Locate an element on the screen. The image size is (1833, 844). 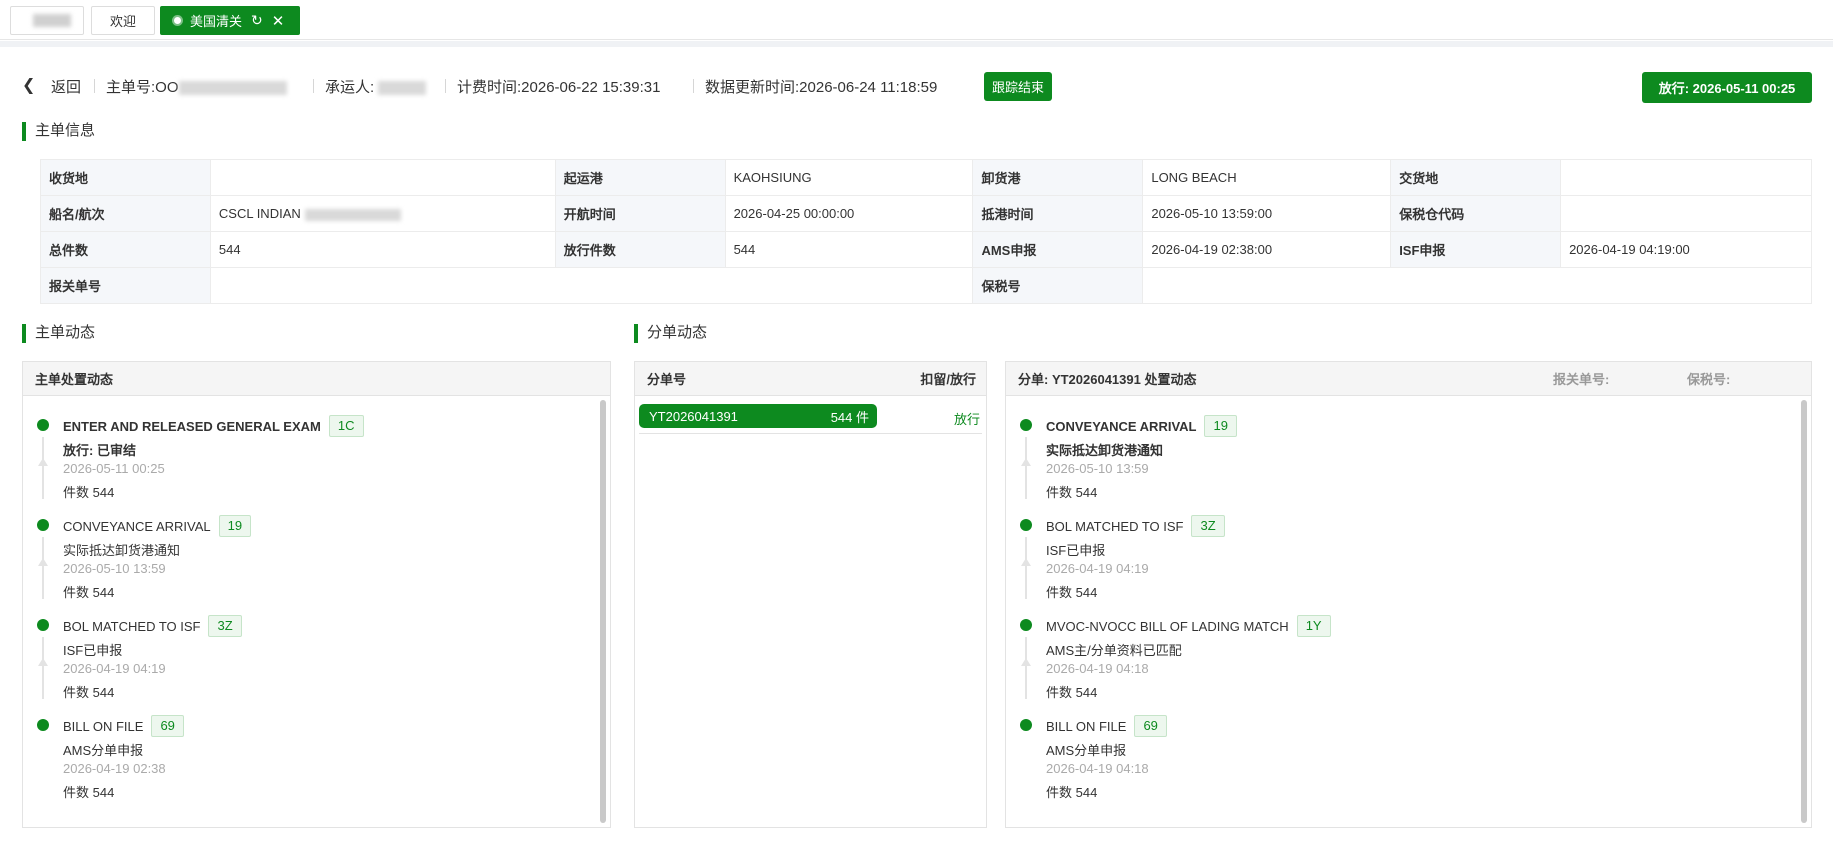
event-code-badge: 1Y is located at coordinates (1313, 626).